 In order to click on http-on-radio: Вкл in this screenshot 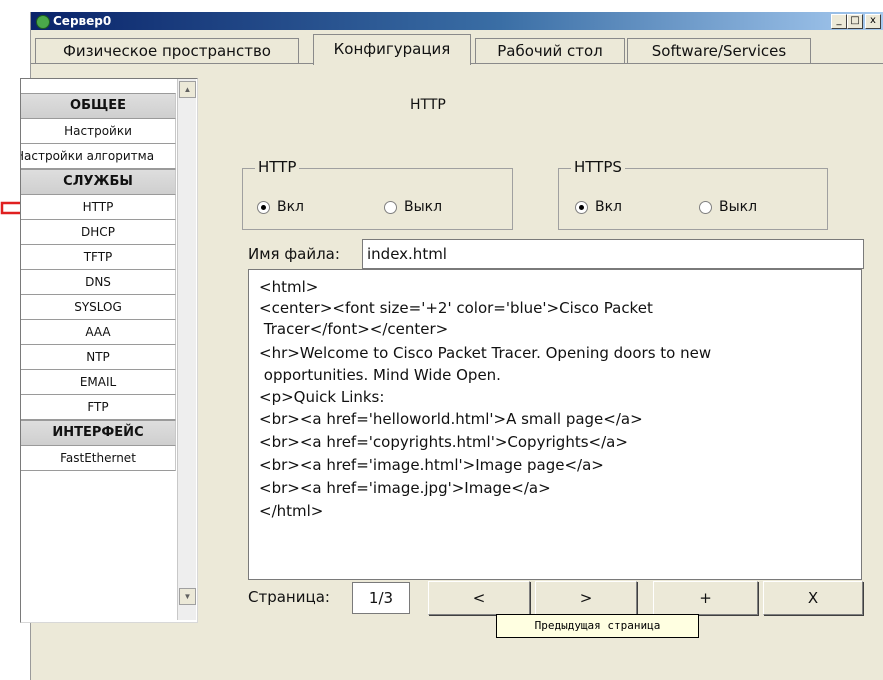, I will do `click(280, 207)`.